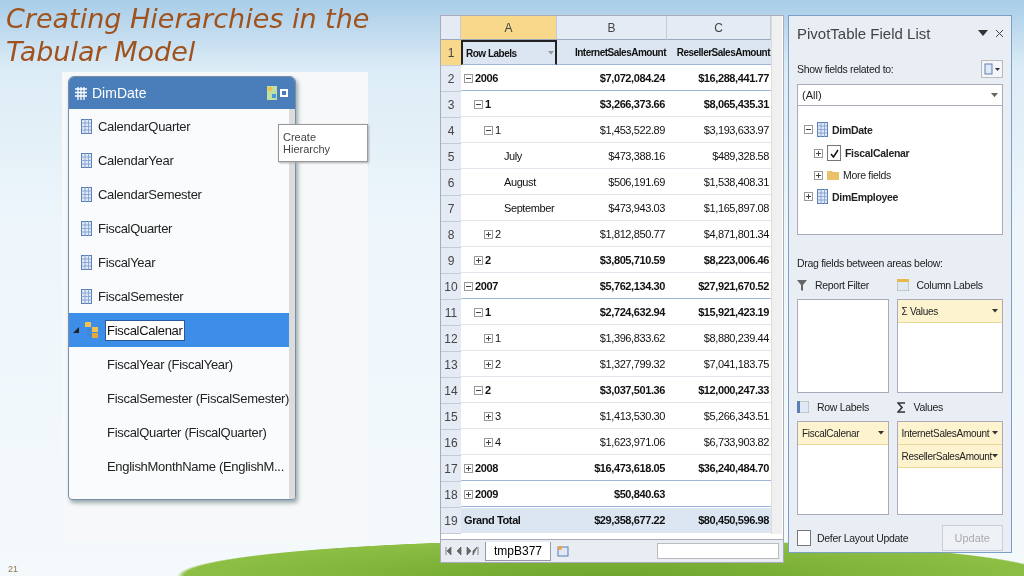 The width and height of the screenshot is (1024, 576). What do you see at coordinates (551, 53) in the screenshot?
I see `filter-dropdown-icon` at bounding box center [551, 53].